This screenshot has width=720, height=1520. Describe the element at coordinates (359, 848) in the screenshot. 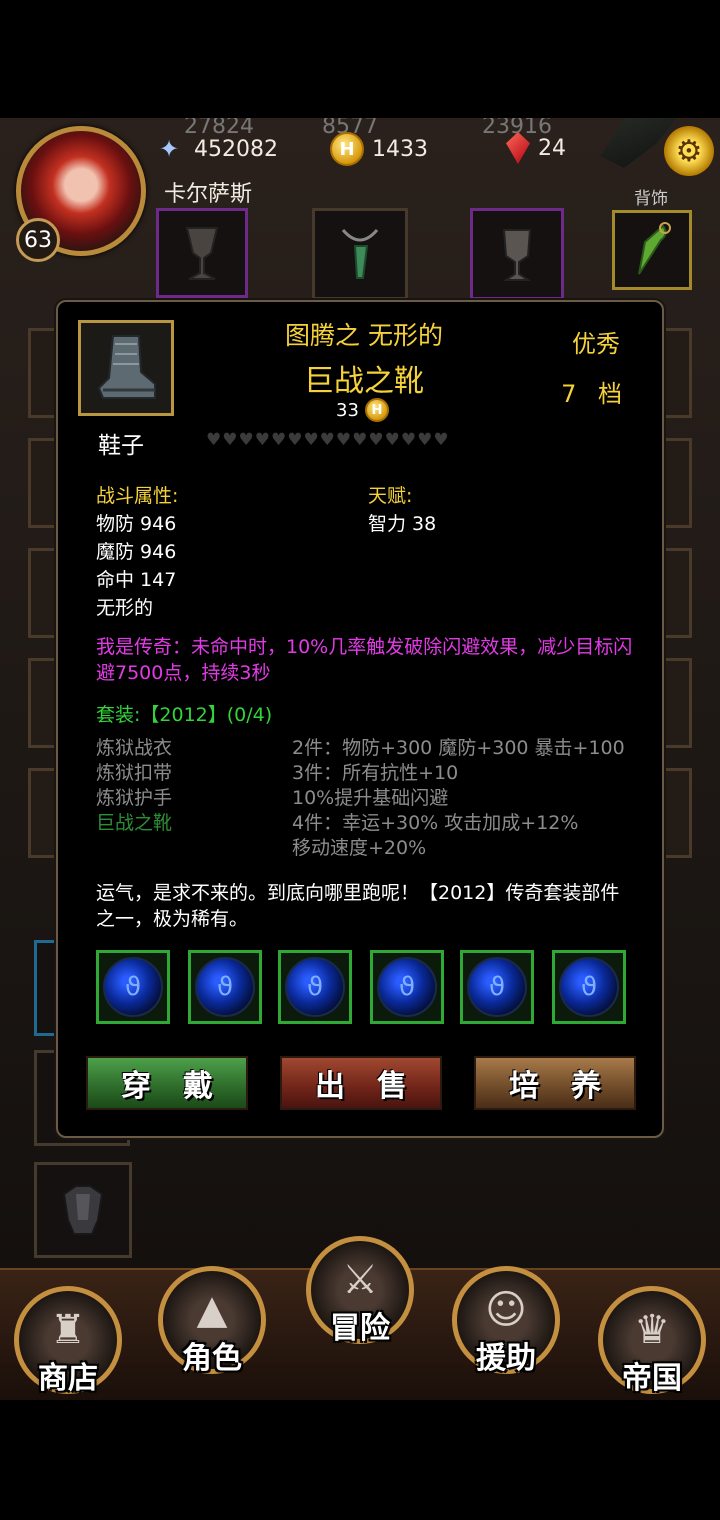

I see `set-bonus: 移动速度+20%` at that location.